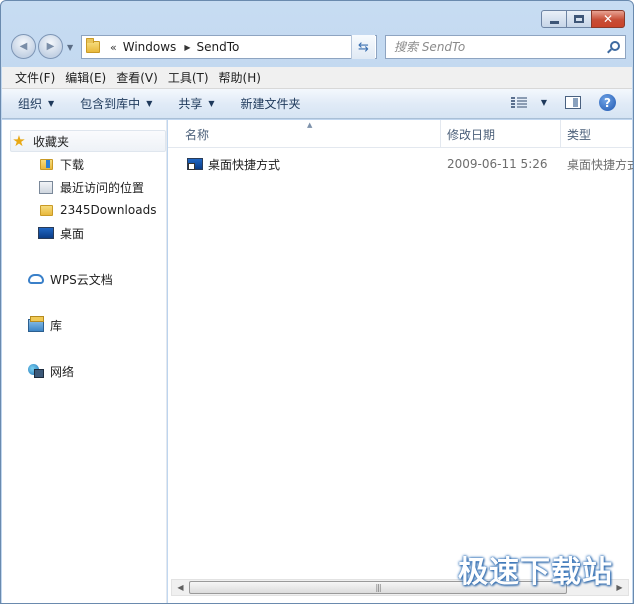  I want to click on desktop-shortcut-icon, so click(195, 164).